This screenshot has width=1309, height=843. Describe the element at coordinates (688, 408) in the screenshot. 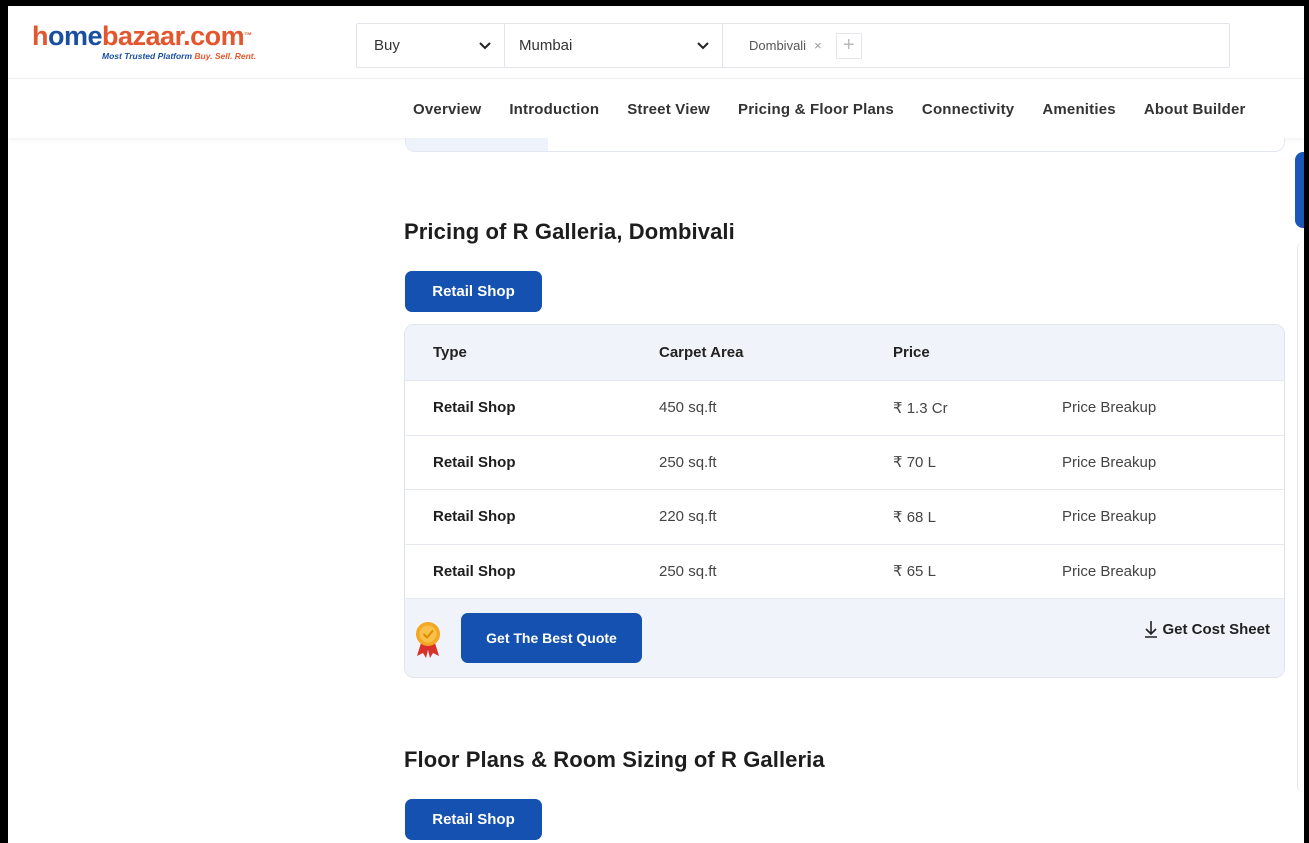

I see `cell-carpet-area: 450 sq.ft` at that location.